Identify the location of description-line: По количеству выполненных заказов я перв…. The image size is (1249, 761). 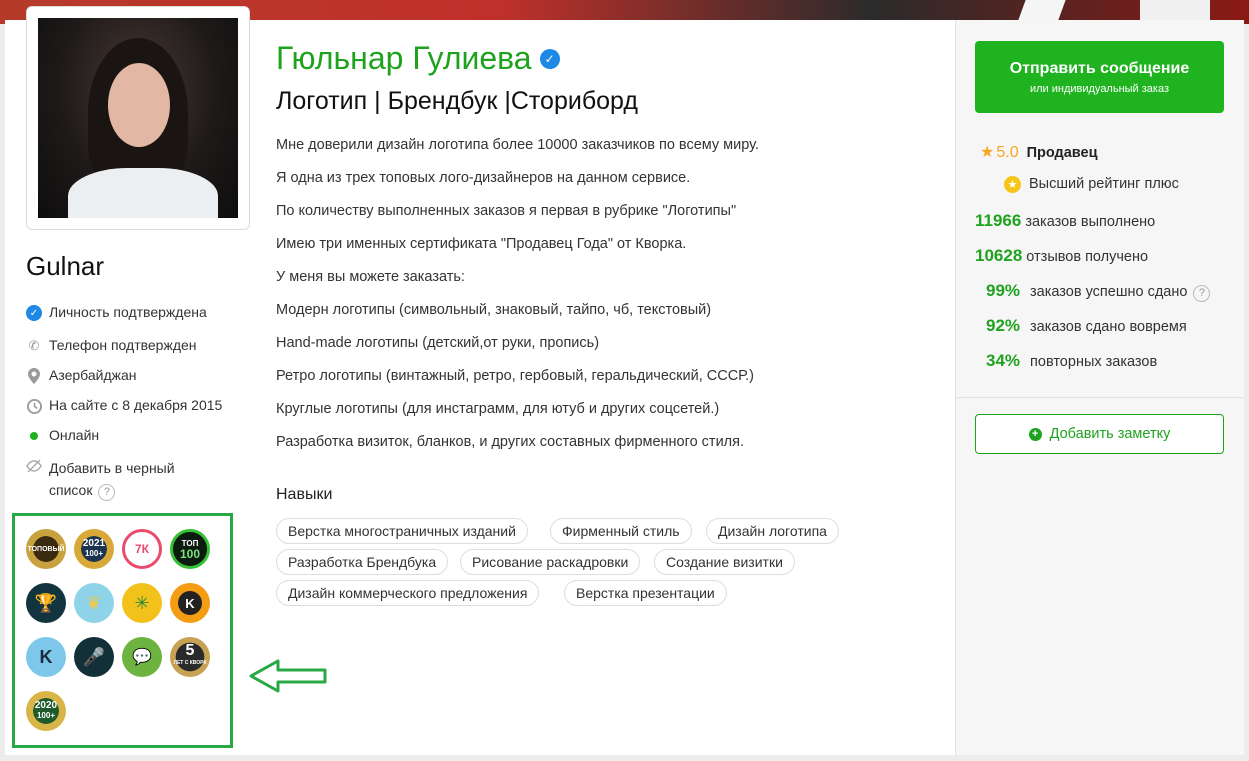
(506, 211).